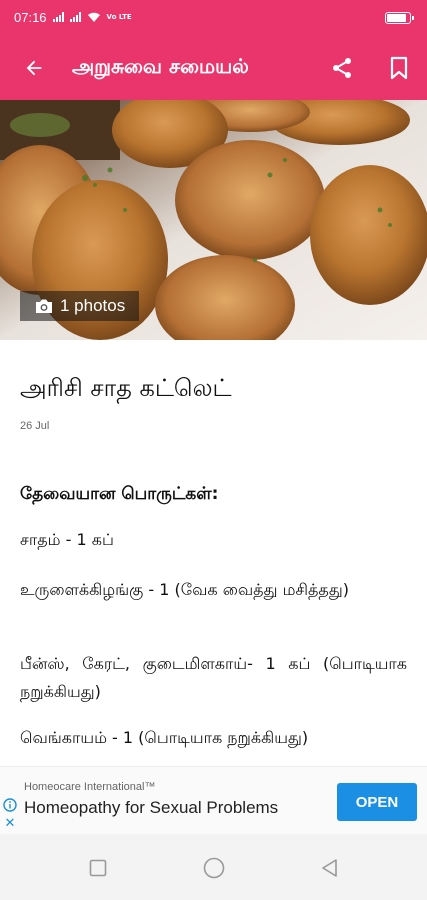 This screenshot has height=900, width=427. Describe the element at coordinates (126, 388) in the screenshot. I see `recipe-title: அரிசி சாத கட்லெட்` at that location.